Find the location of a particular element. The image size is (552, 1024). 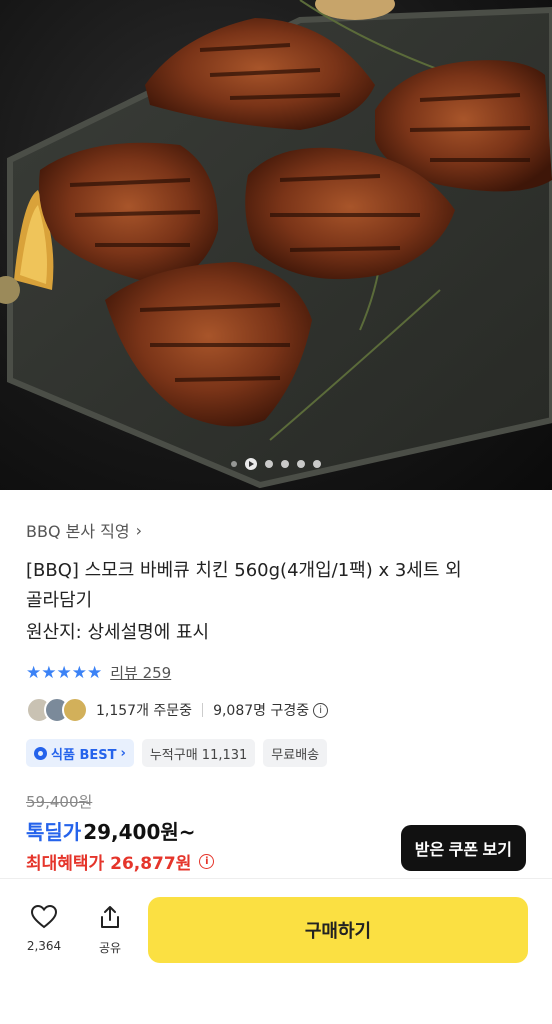

max-benefit-text: 최대혜택가 26,877원 is located at coordinates (109, 864).